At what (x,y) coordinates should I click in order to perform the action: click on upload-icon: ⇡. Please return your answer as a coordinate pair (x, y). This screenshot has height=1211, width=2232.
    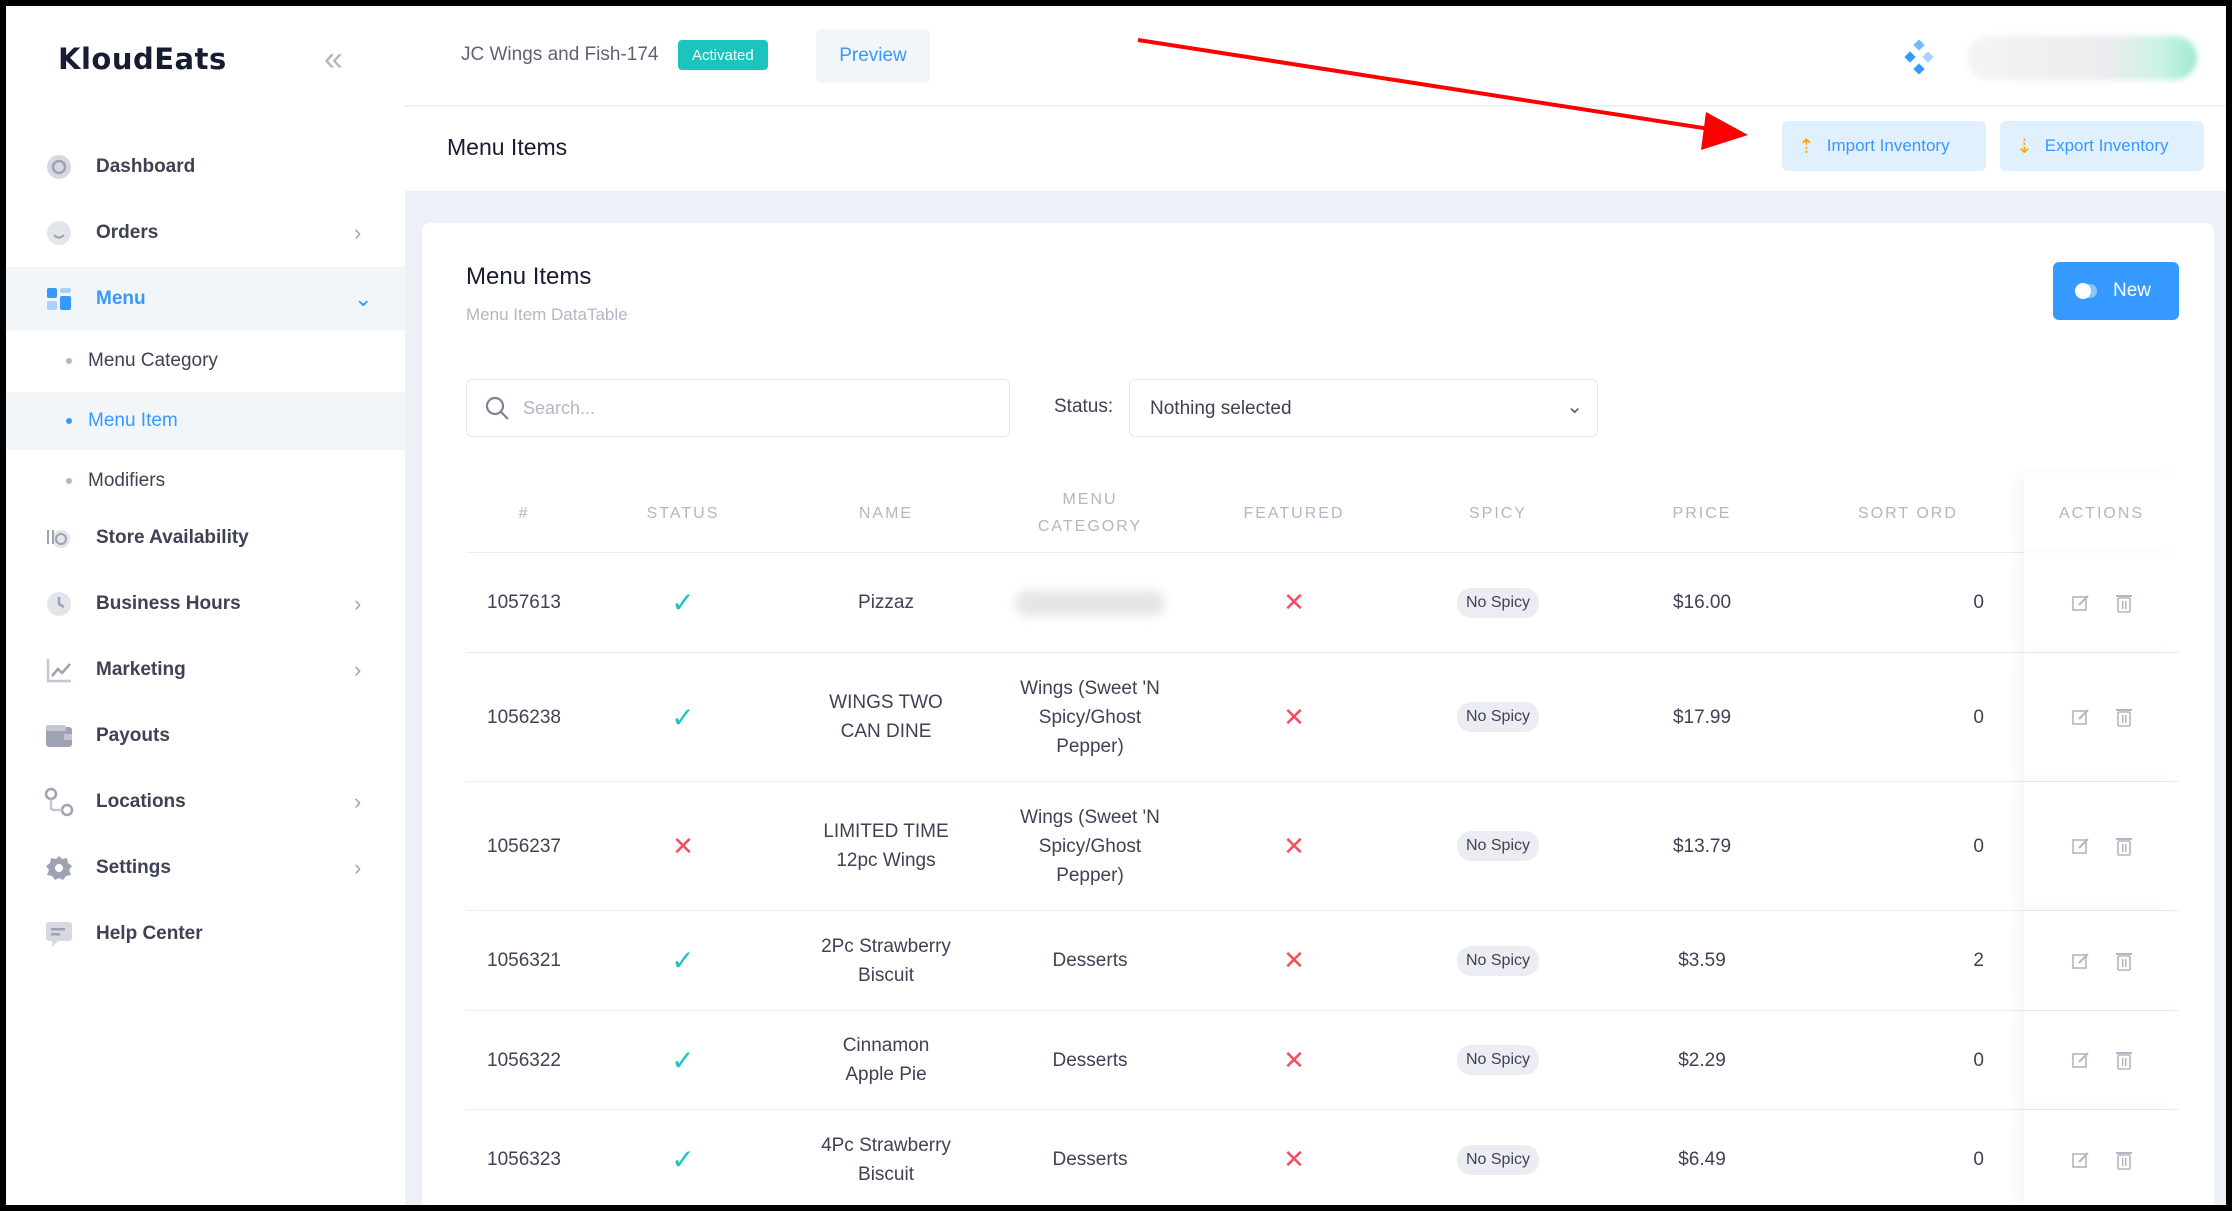
    Looking at the image, I should click on (1806, 146).